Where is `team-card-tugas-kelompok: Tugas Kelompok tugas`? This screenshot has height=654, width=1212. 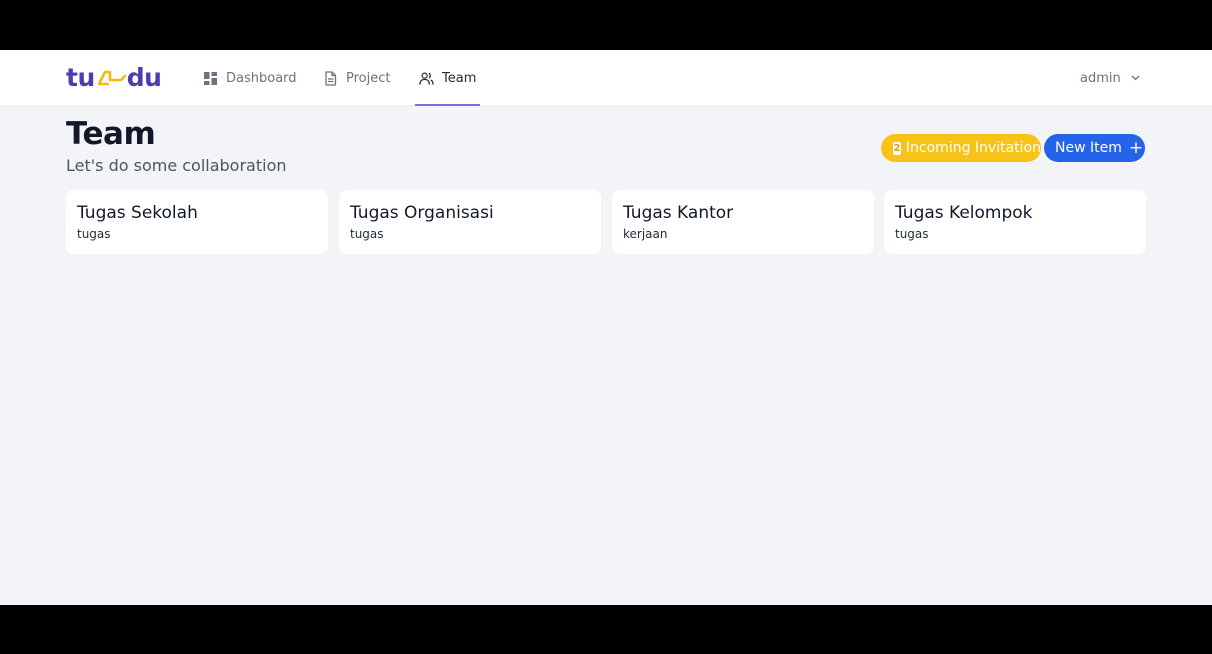 team-card-tugas-kelompok: Tugas Kelompok tugas is located at coordinates (1015, 222).